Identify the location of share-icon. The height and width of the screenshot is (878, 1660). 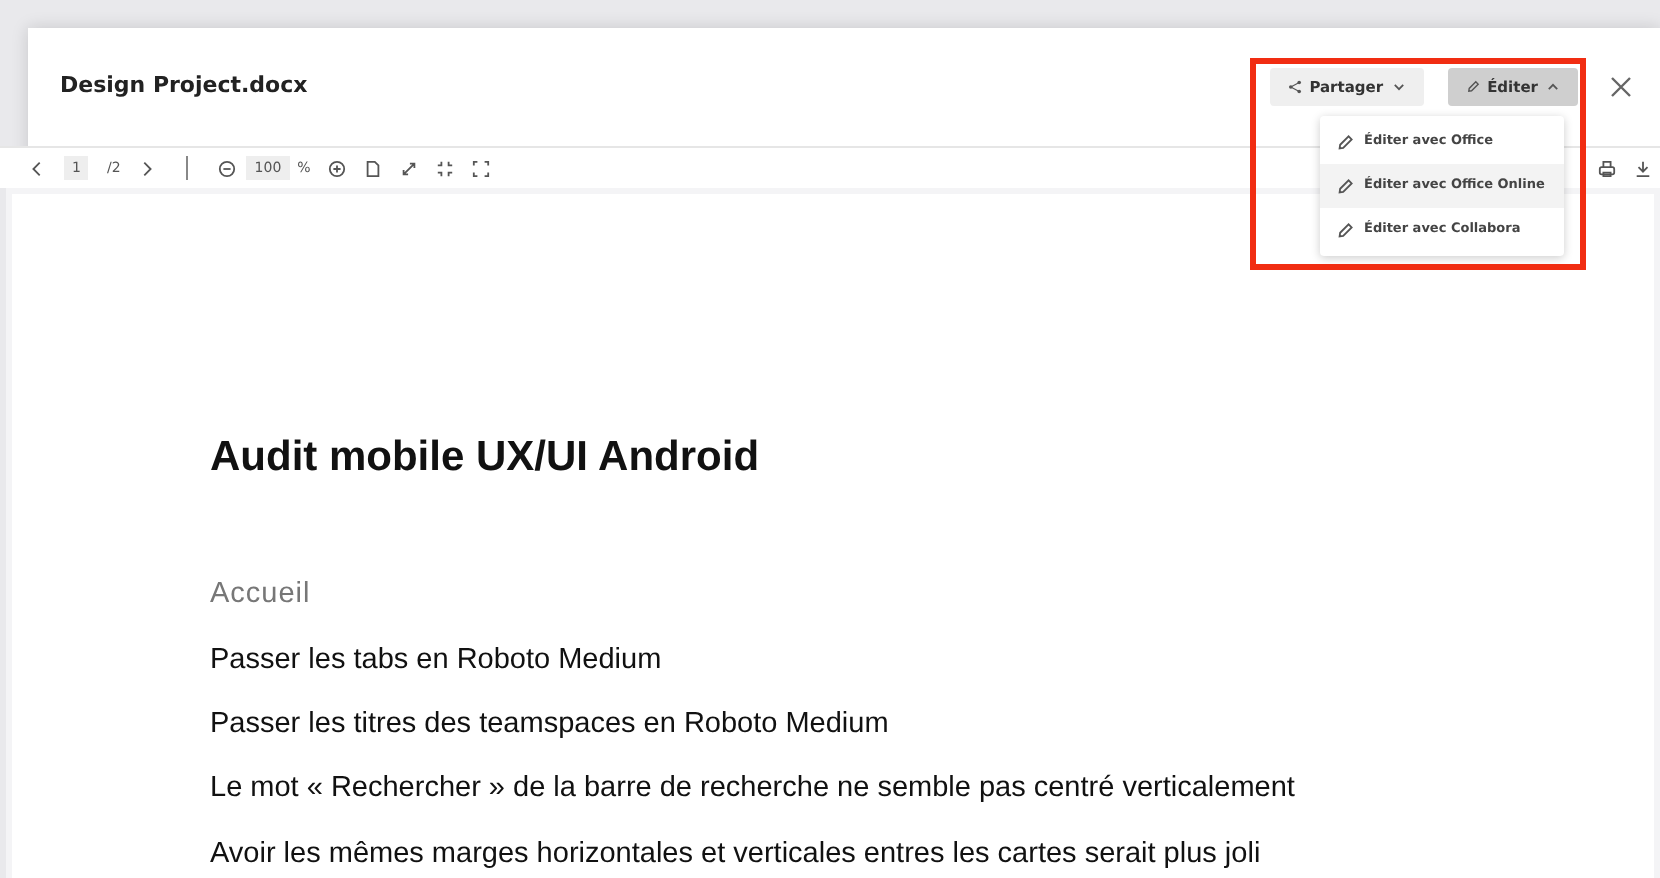
(1294, 87).